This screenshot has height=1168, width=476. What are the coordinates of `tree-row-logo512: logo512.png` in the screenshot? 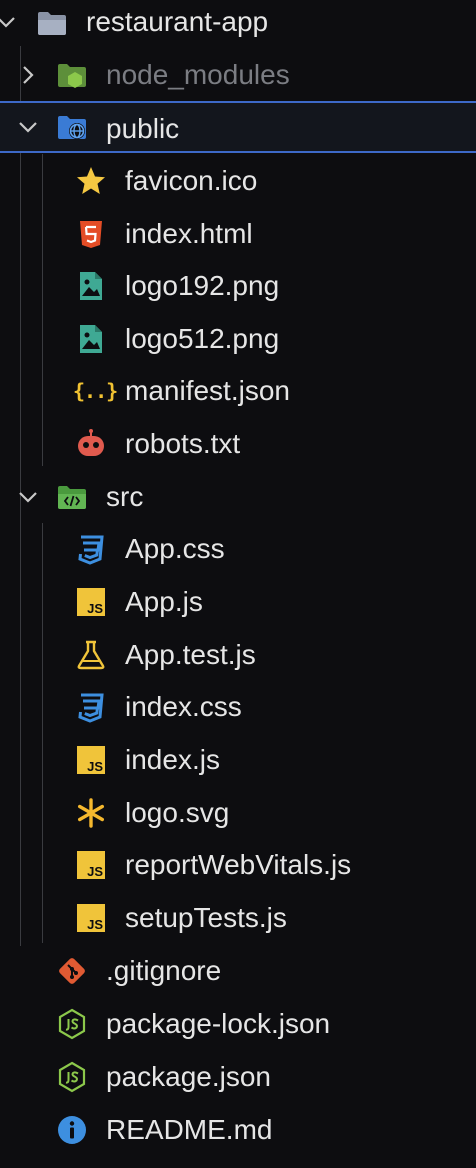 It's located at (238, 339).